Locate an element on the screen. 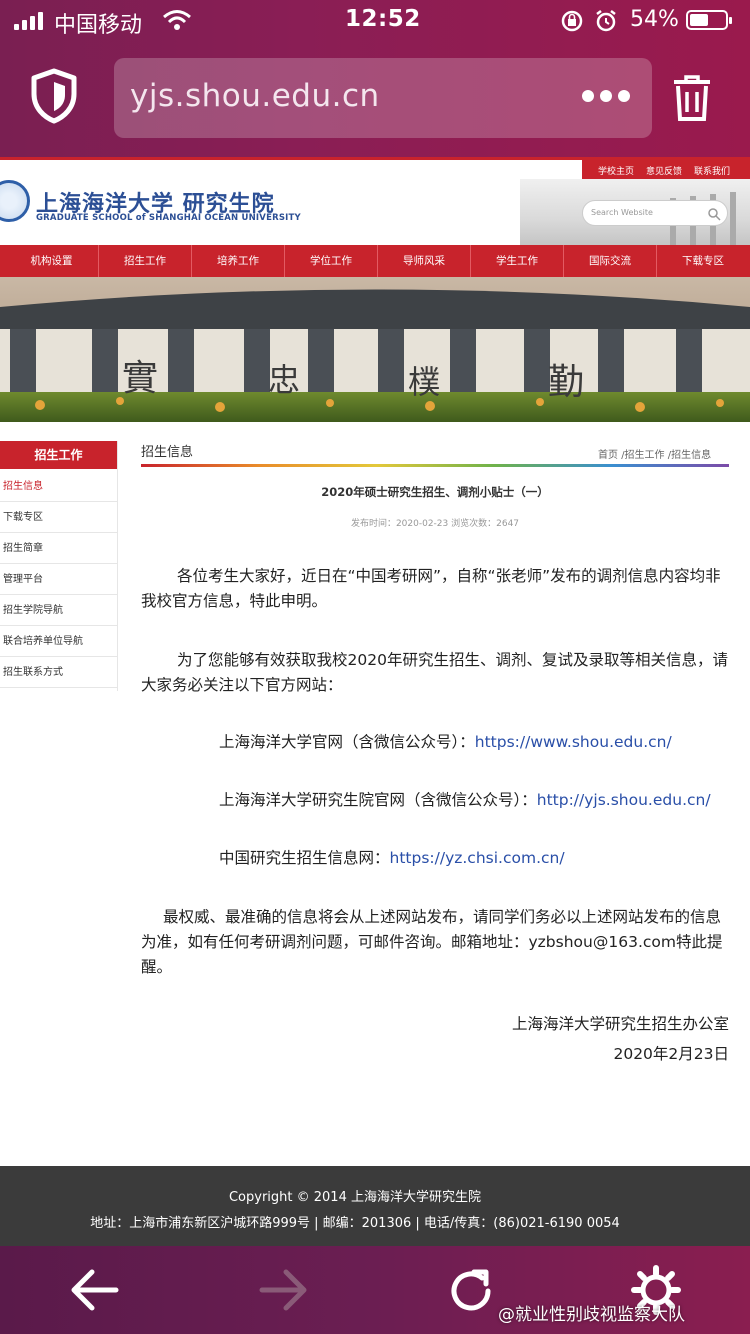 This screenshot has height=1334, width=750. banner-char-2: 忠 is located at coordinates (284, 380).